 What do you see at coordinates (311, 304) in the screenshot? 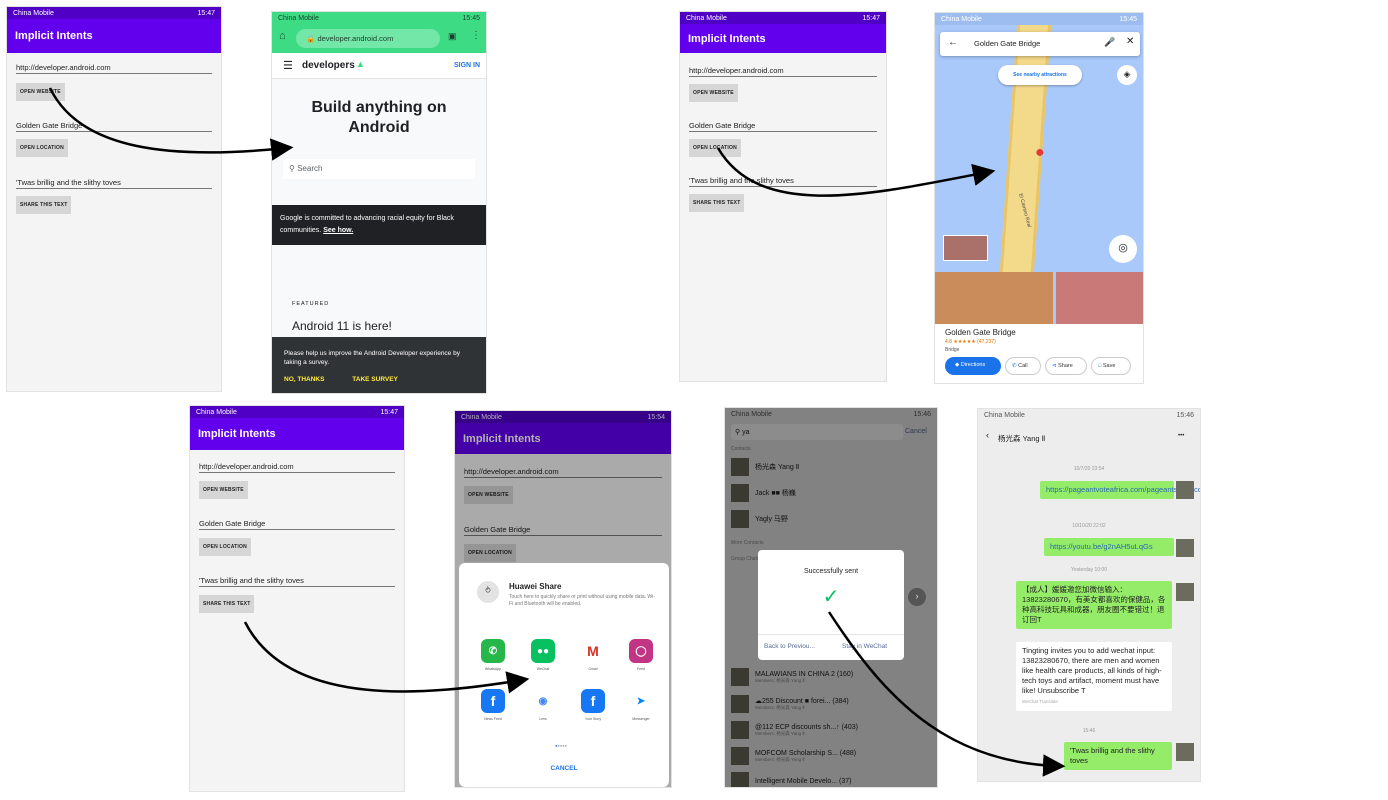
I see `featured-label: FEATURED` at bounding box center [311, 304].